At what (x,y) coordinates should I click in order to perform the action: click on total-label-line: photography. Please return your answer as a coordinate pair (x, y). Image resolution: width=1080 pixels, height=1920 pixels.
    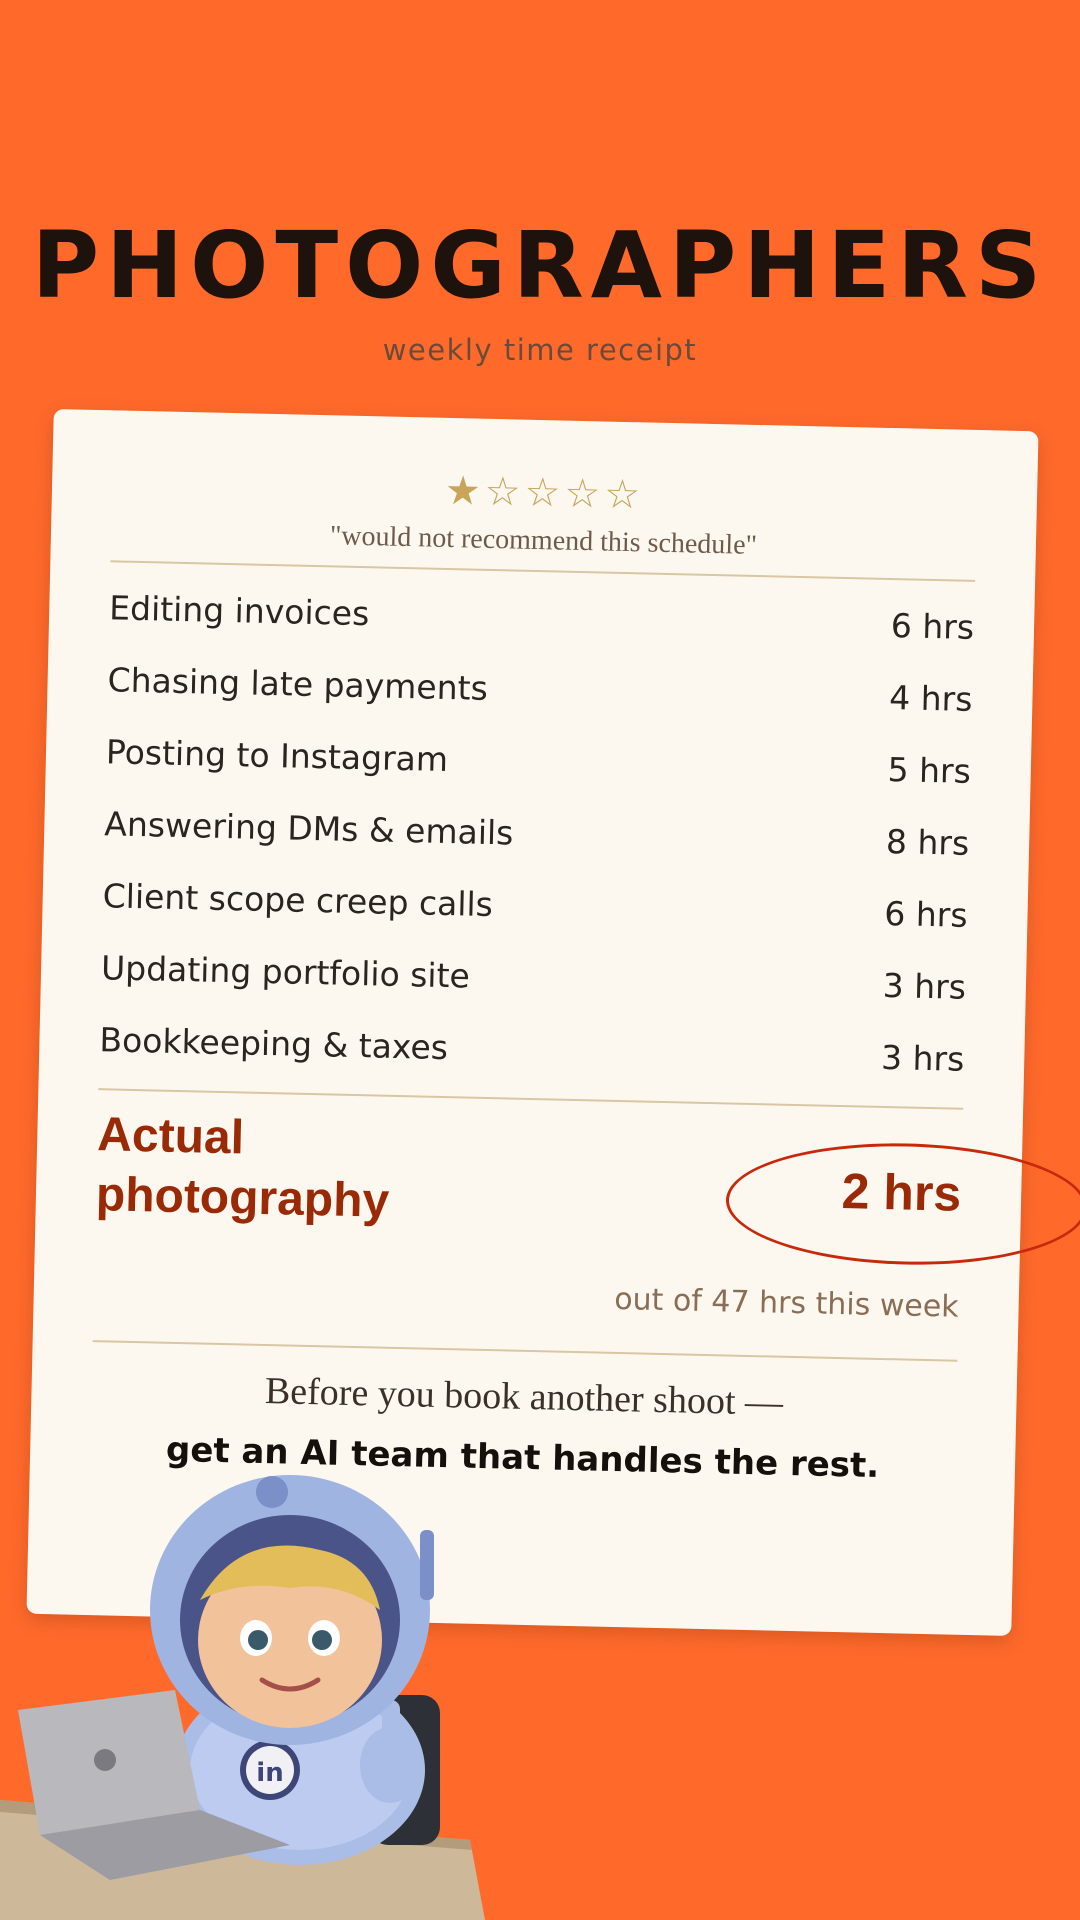
    Looking at the image, I should click on (242, 1198).